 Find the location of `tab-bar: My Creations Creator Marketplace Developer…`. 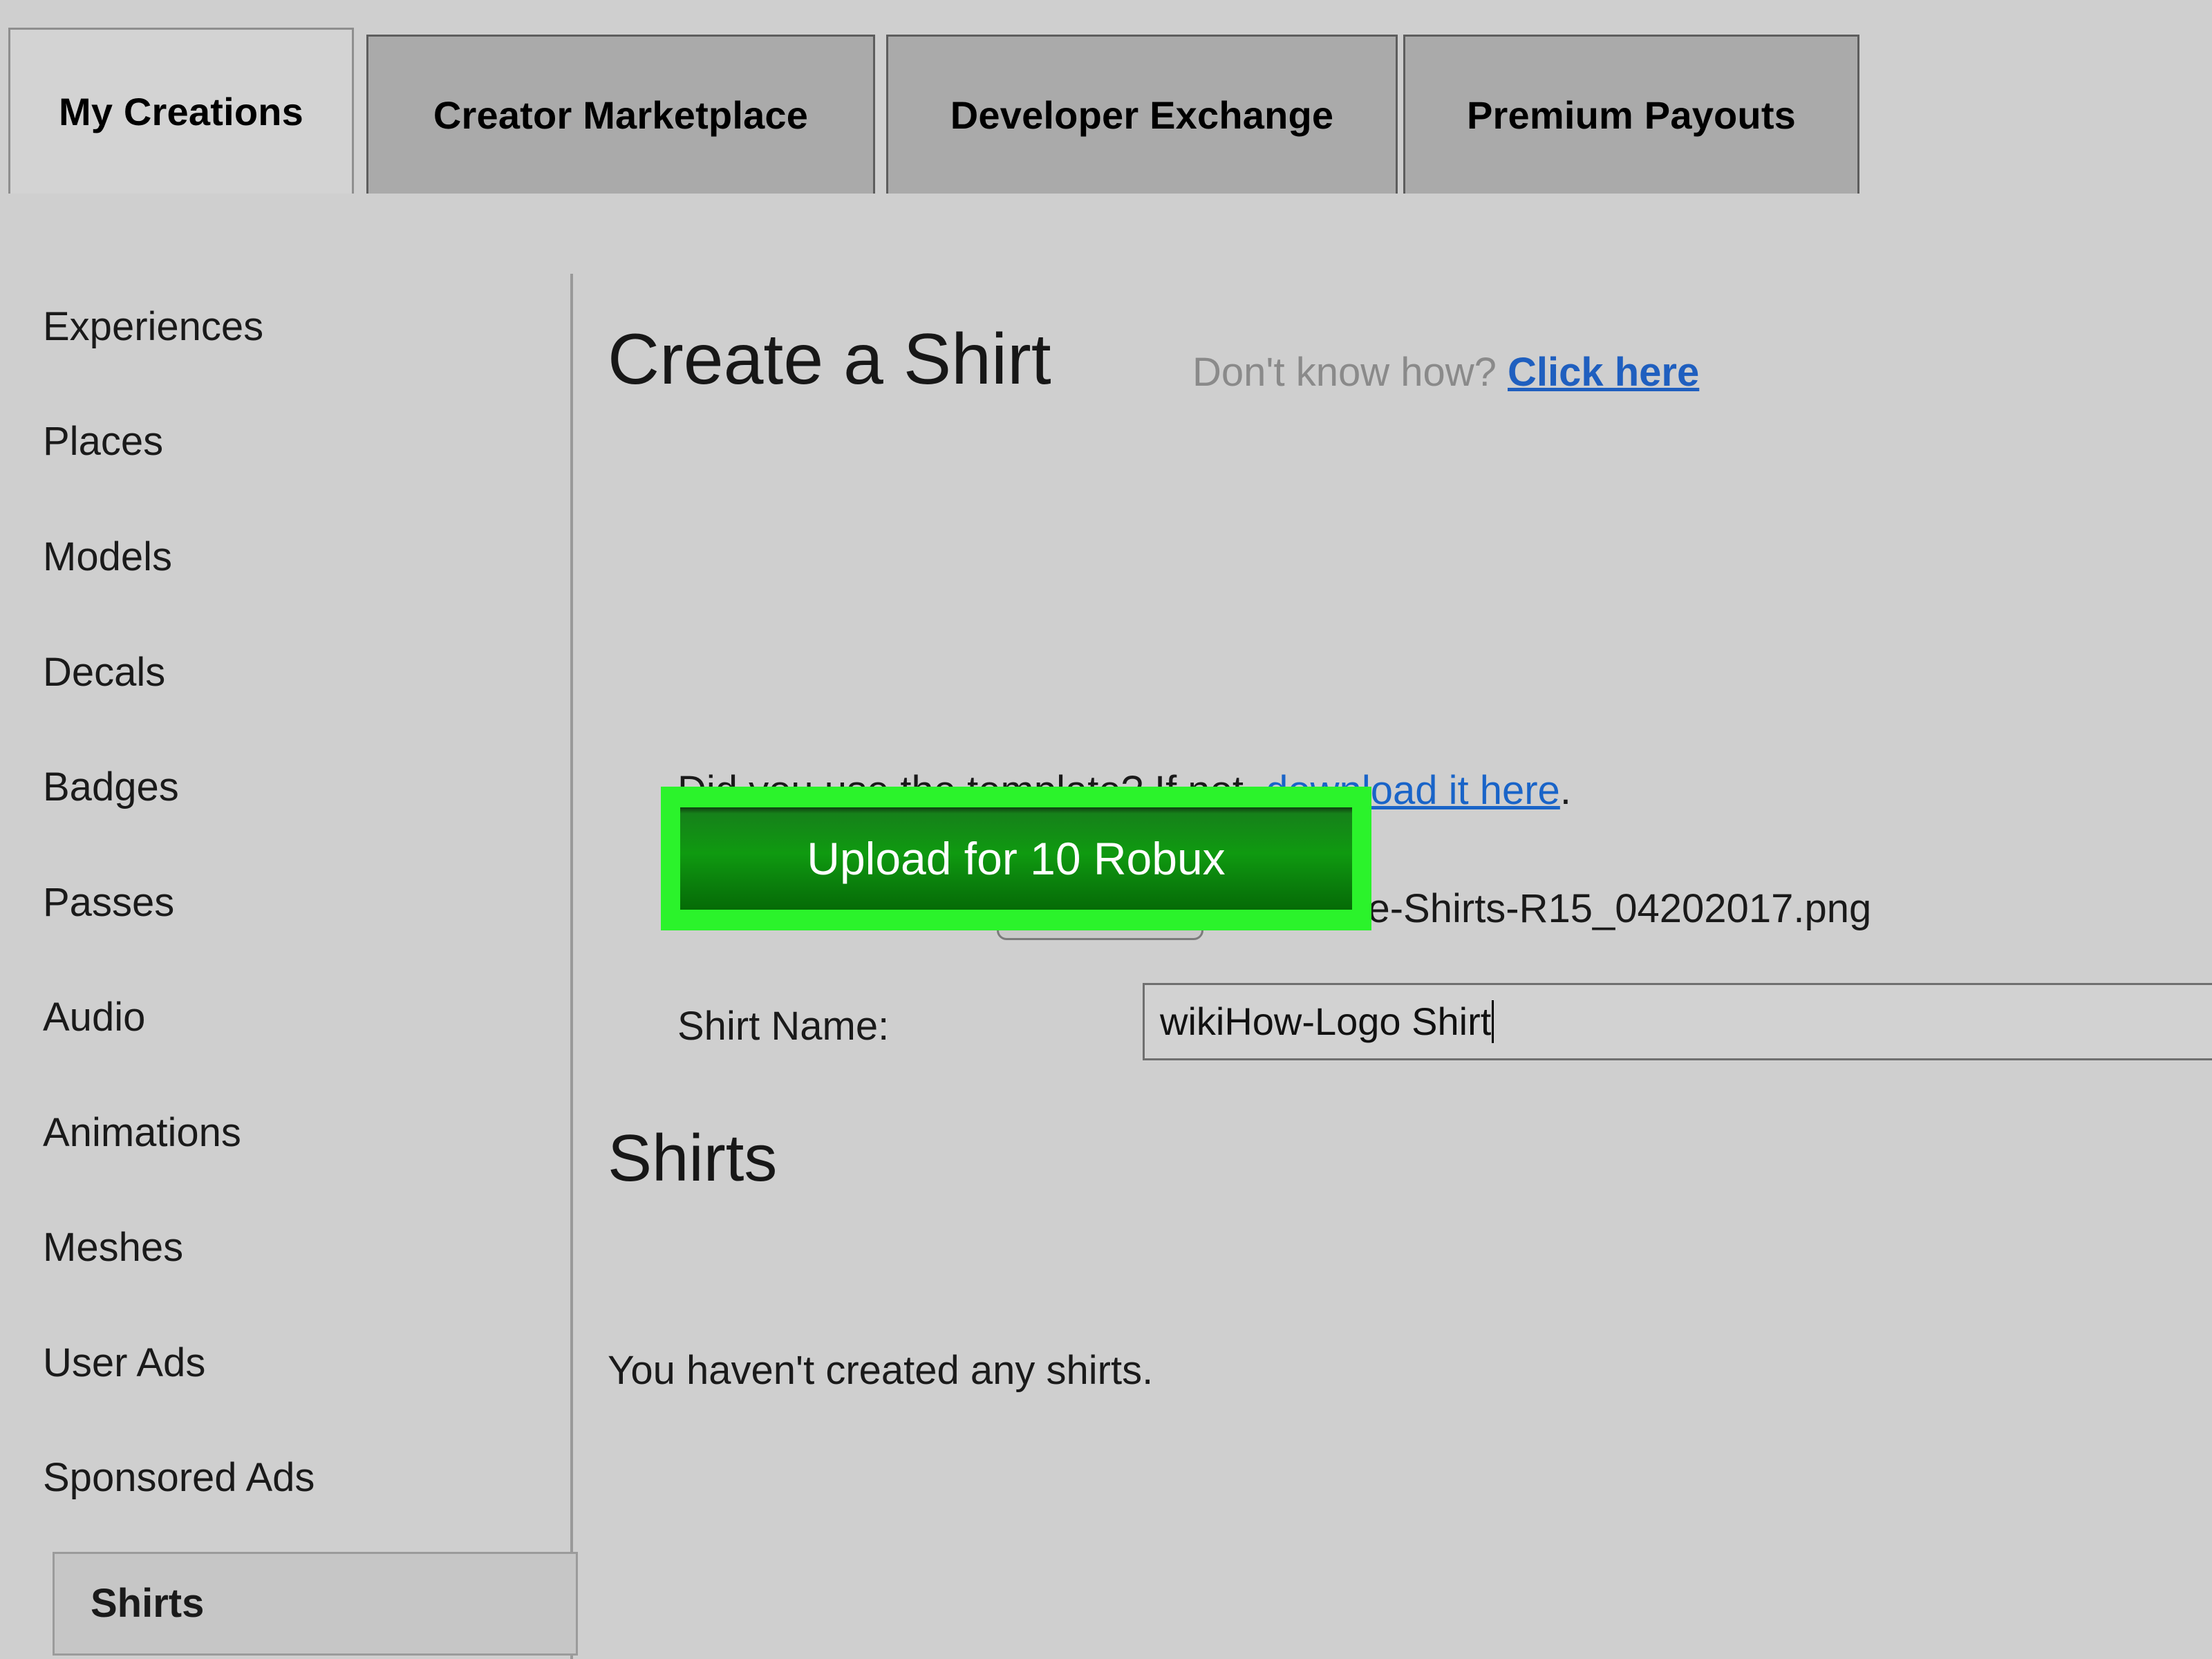

tab-bar: My Creations Creator Marketplace Developer… is located at coordinates (1106, 97).